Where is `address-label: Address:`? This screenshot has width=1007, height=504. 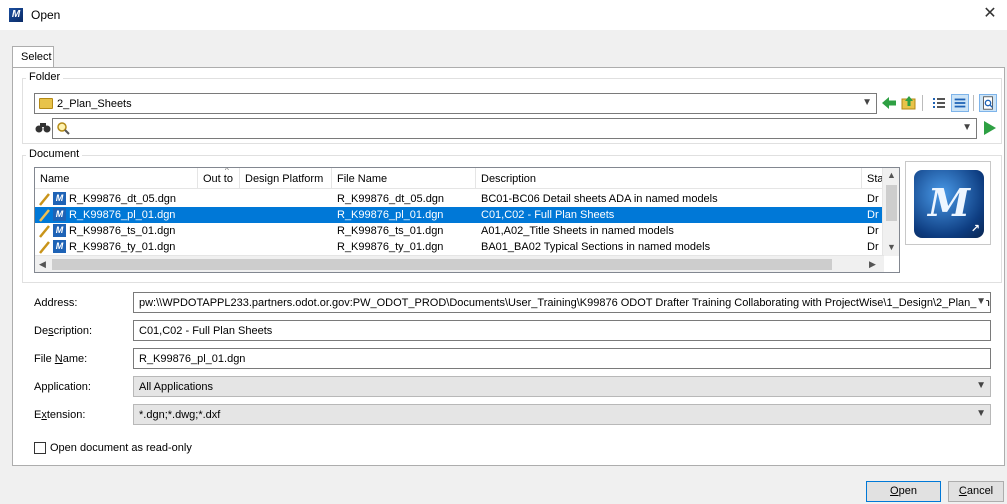 address-label: Address: is located at coordinates (56, 303).